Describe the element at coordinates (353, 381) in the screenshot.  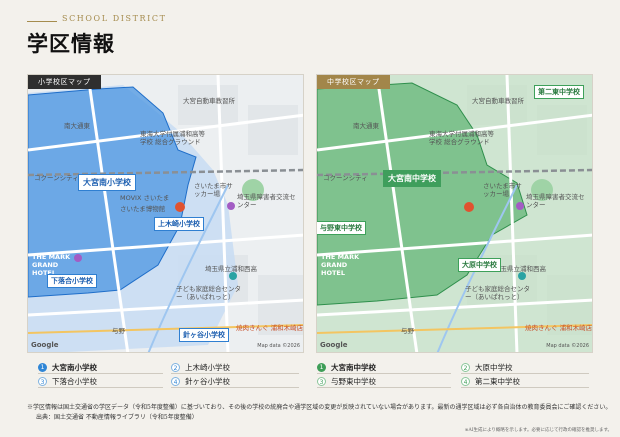
I see `legend-label: 与野東中学校` at that location.